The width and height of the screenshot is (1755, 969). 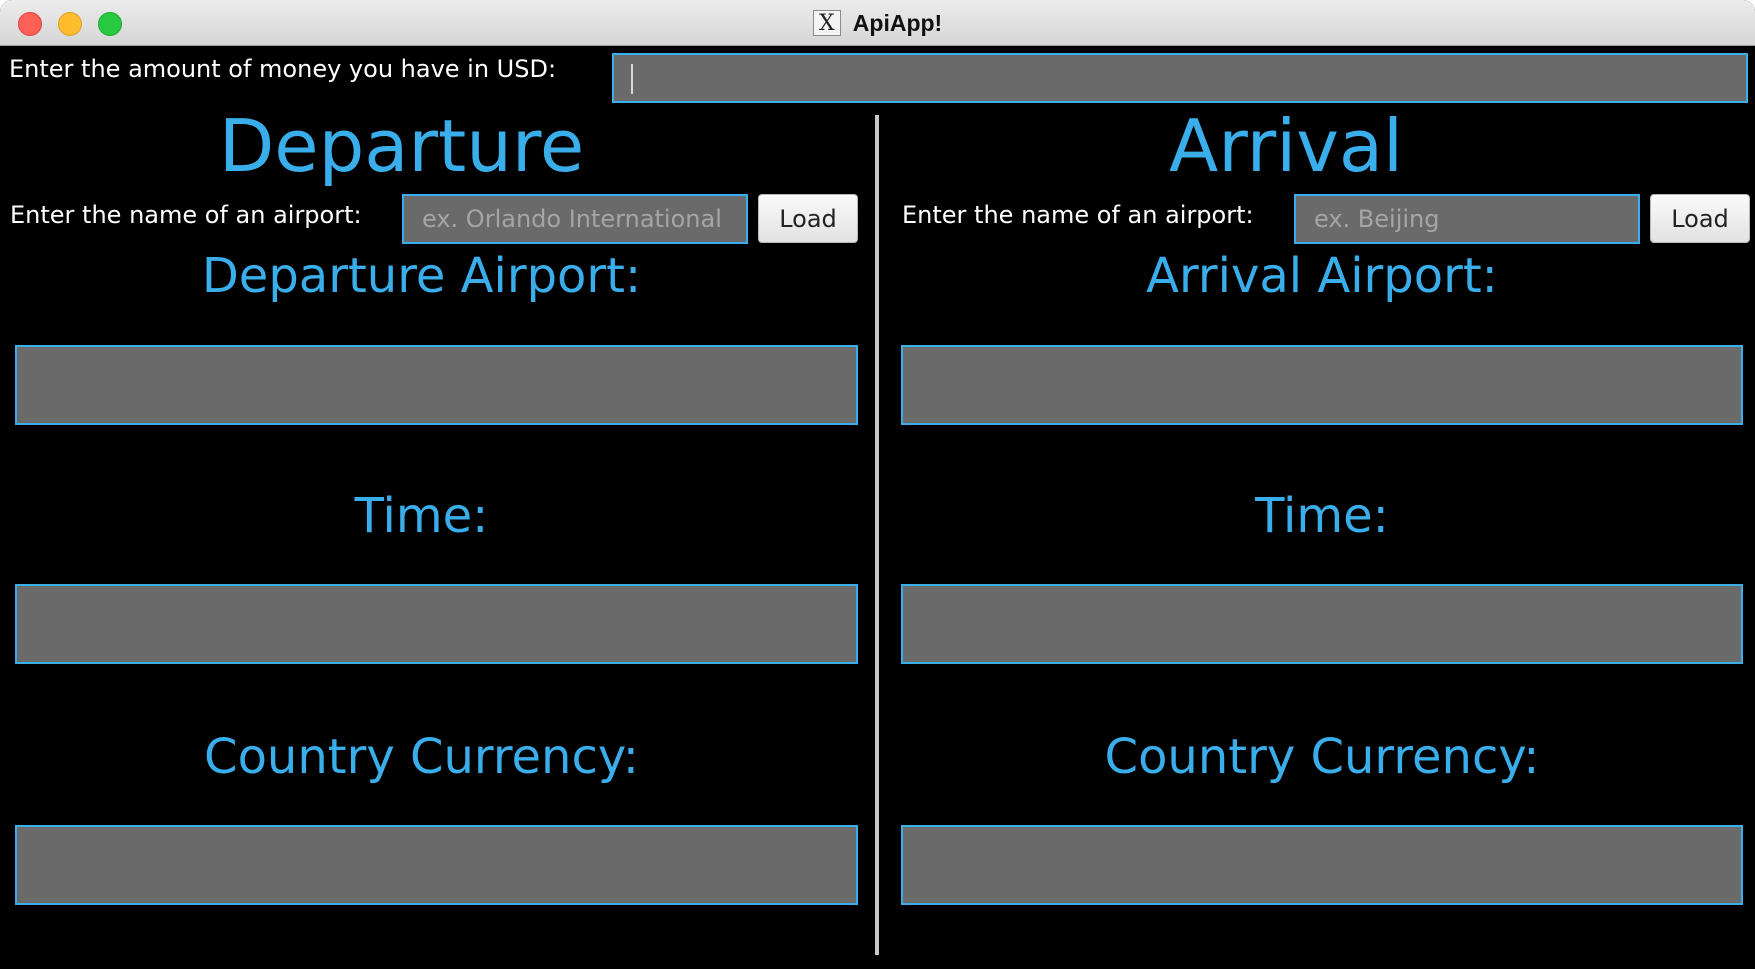 I want to click on usd-amount-input, so click(x=1180, y=78).